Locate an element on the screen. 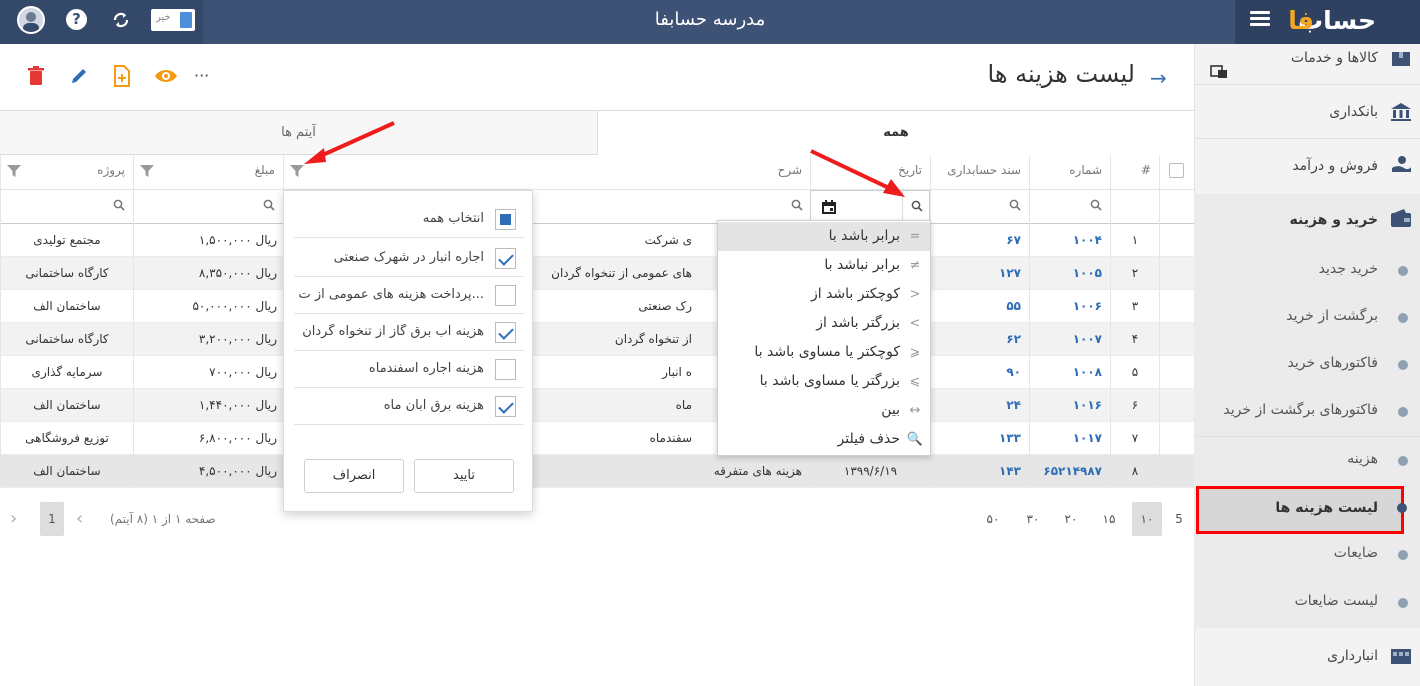 Image resolution: width=1420 pixels, height=686 pixels. row-doc-link: ۶۷ is located at coordinates (979, 240).